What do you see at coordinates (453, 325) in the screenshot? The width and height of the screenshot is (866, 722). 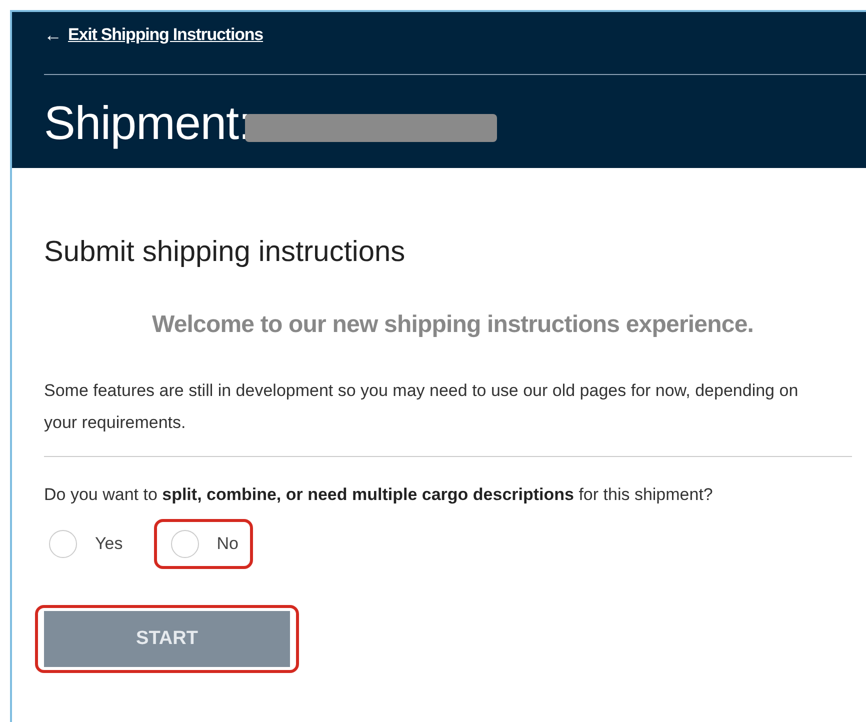 I see `welcome-heading: Welcome to our new shipping instructions experience.` at bounding box center [453, 325].